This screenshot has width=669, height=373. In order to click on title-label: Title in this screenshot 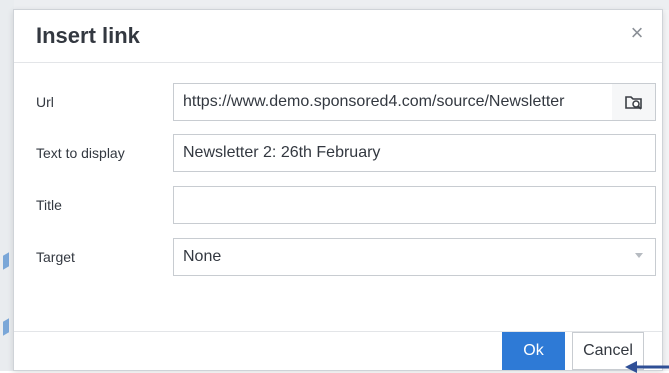, I will do `click(49, 205)`.